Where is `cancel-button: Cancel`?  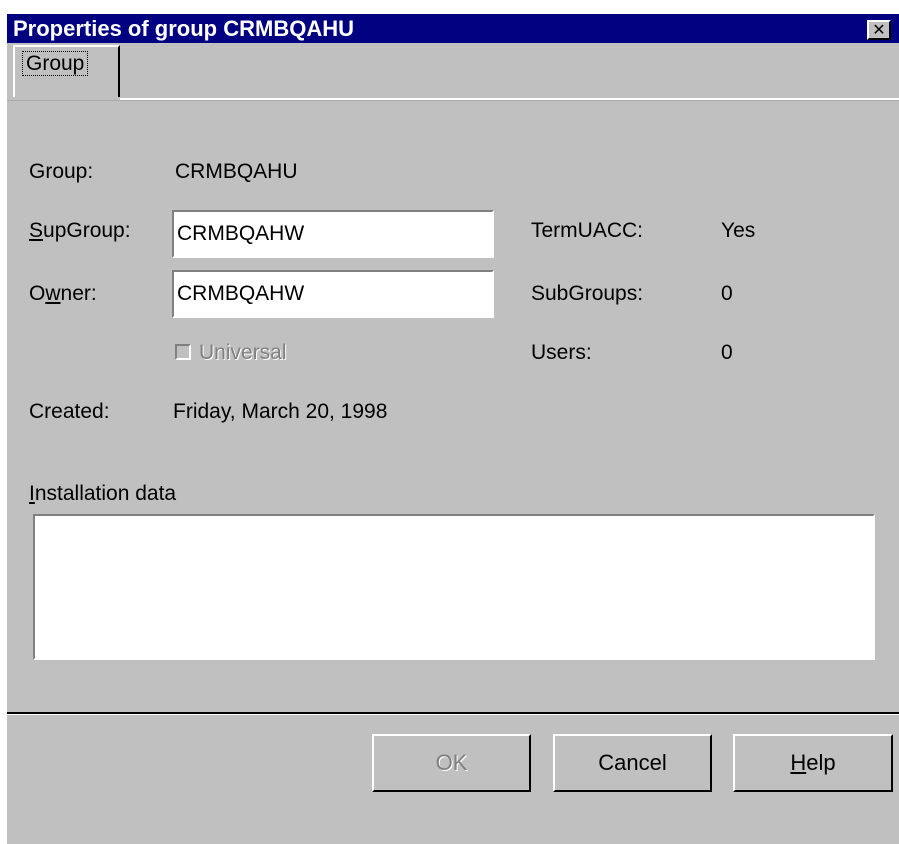
cancel-button: Cancel is located at coordinates (632, 763).